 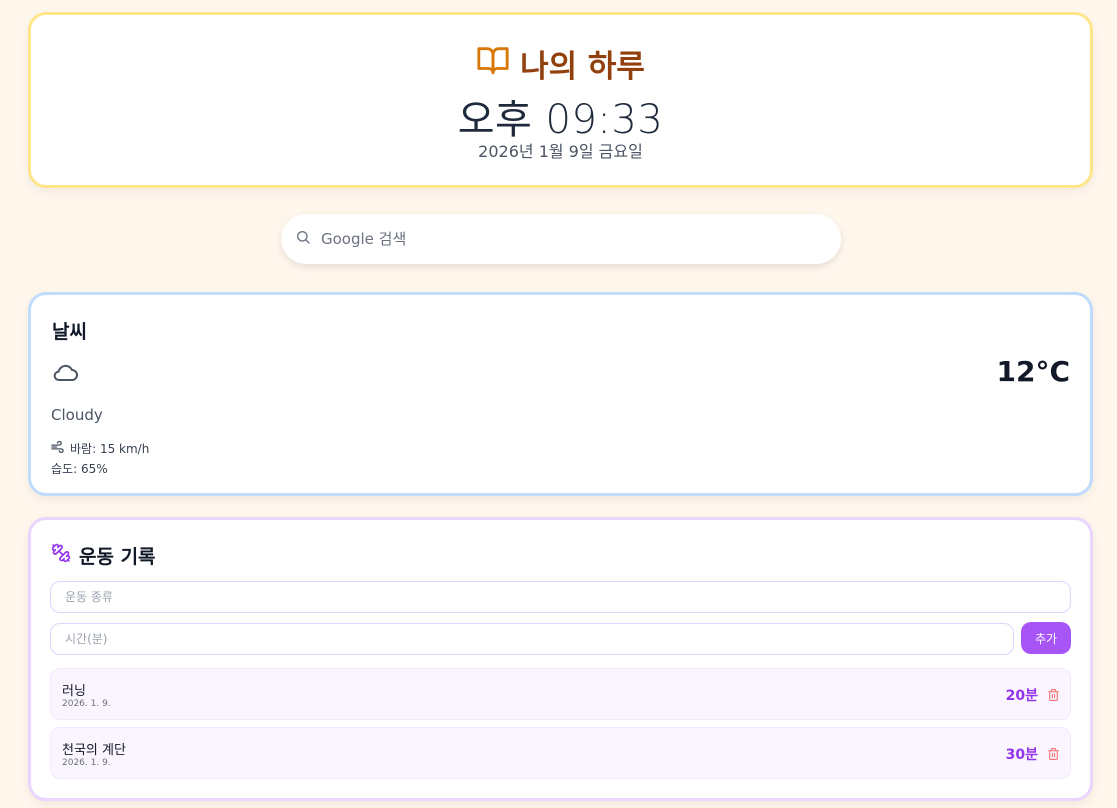 What do you see at coordinates (560, 694) in the screenshot?
I see `exercise-list-item: 러닝 2026. 1. 9. 20분` at bounding box center [560, 694].